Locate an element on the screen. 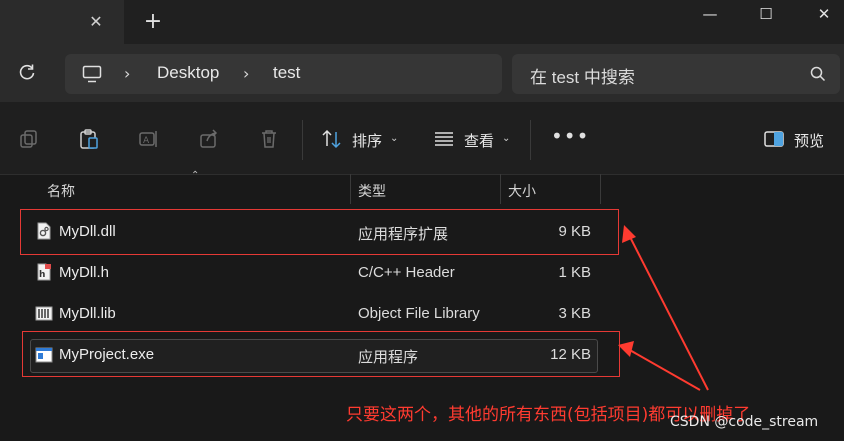  more-options-button: ••• is located at coordinates (570, 136).